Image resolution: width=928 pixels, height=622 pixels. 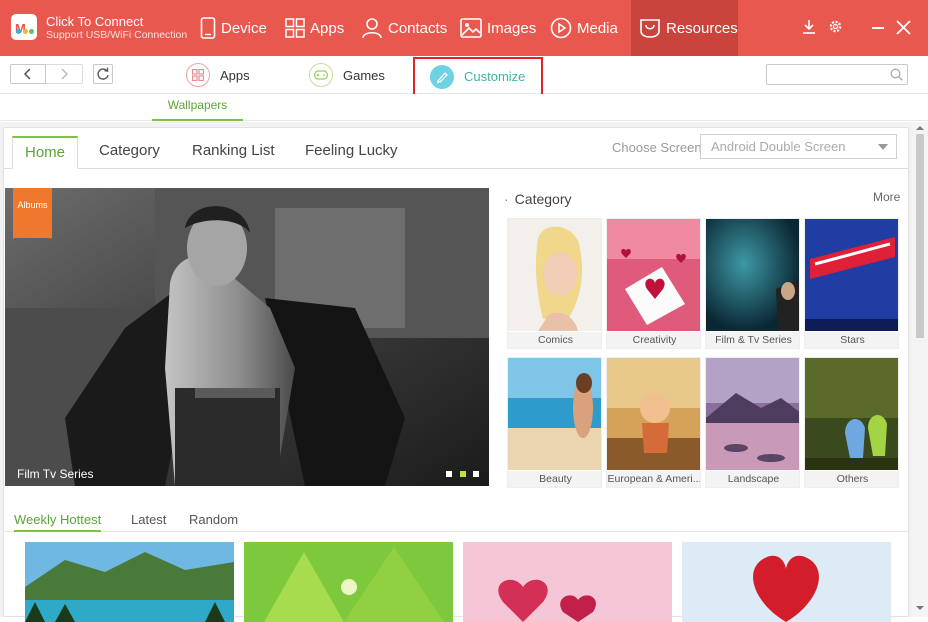 What do you see at coordinates (213, 519) in the screenshot?
I see `tab-random: Random` at bounding box center [213, 519].